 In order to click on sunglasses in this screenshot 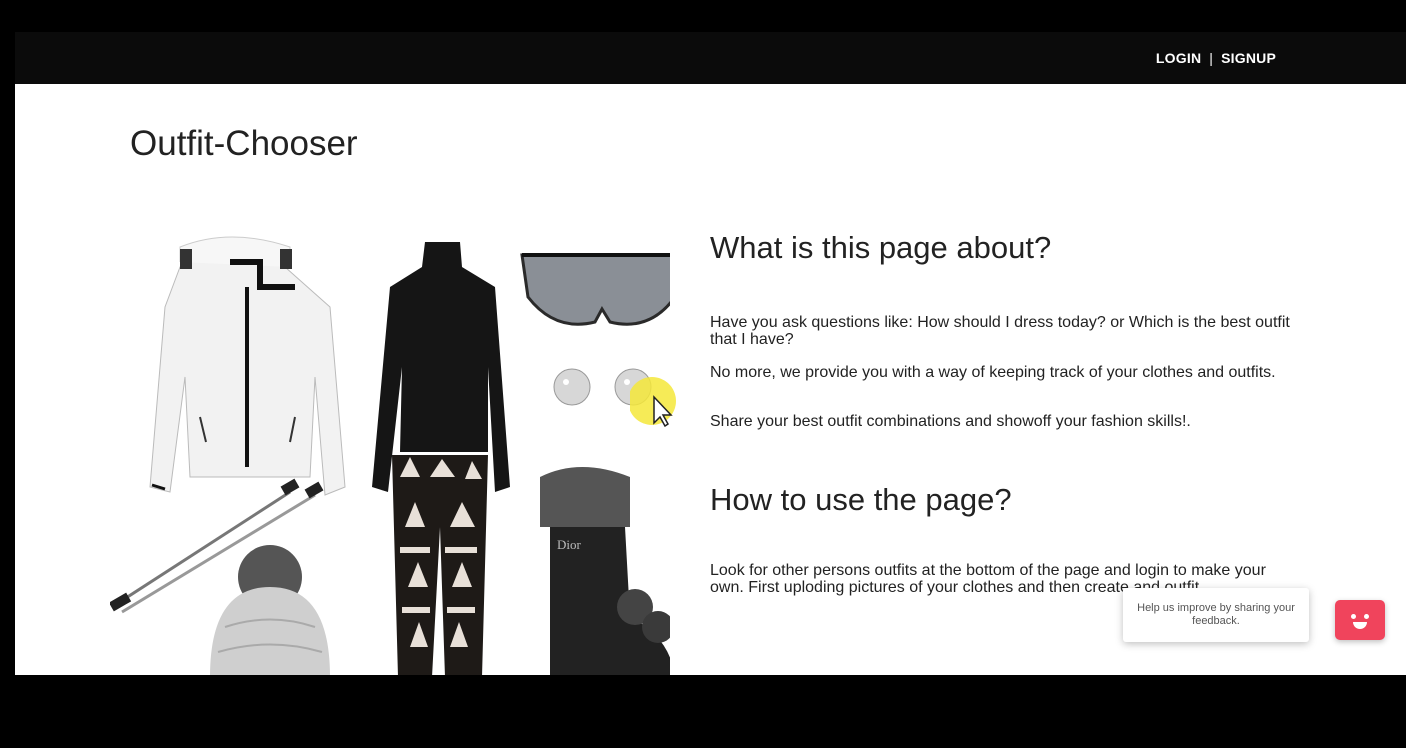, I will do `click(595, 289)`.